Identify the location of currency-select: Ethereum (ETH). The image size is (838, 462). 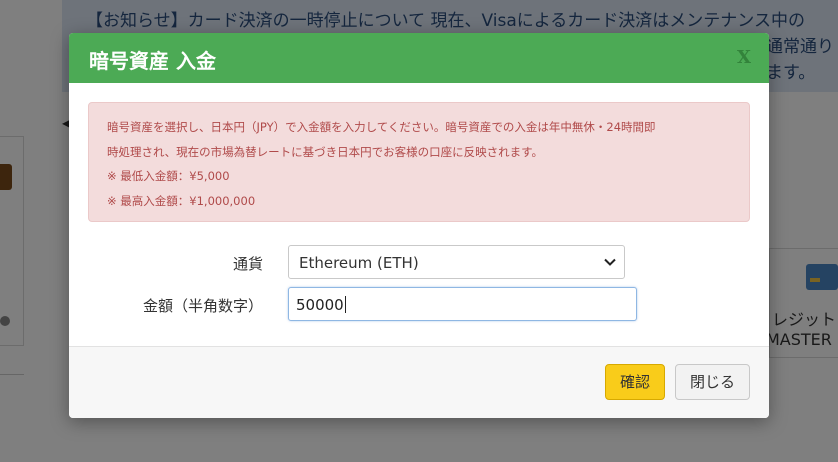
(456, 262).